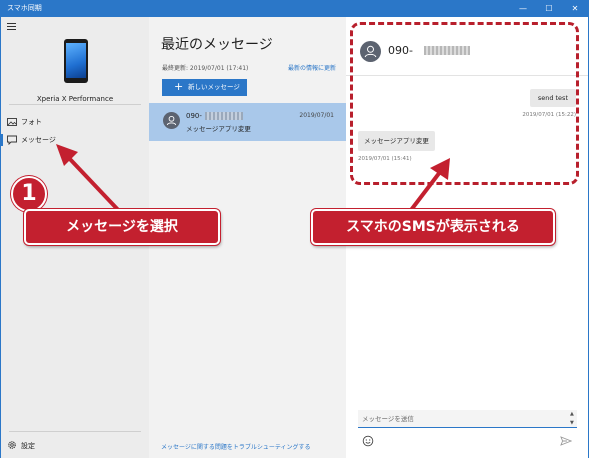 The image size is (589, 458). Describe the element at coordinates (218, 129) in the screenshot. I see `conversation-preview: メッセージアプリ変更` at that location.